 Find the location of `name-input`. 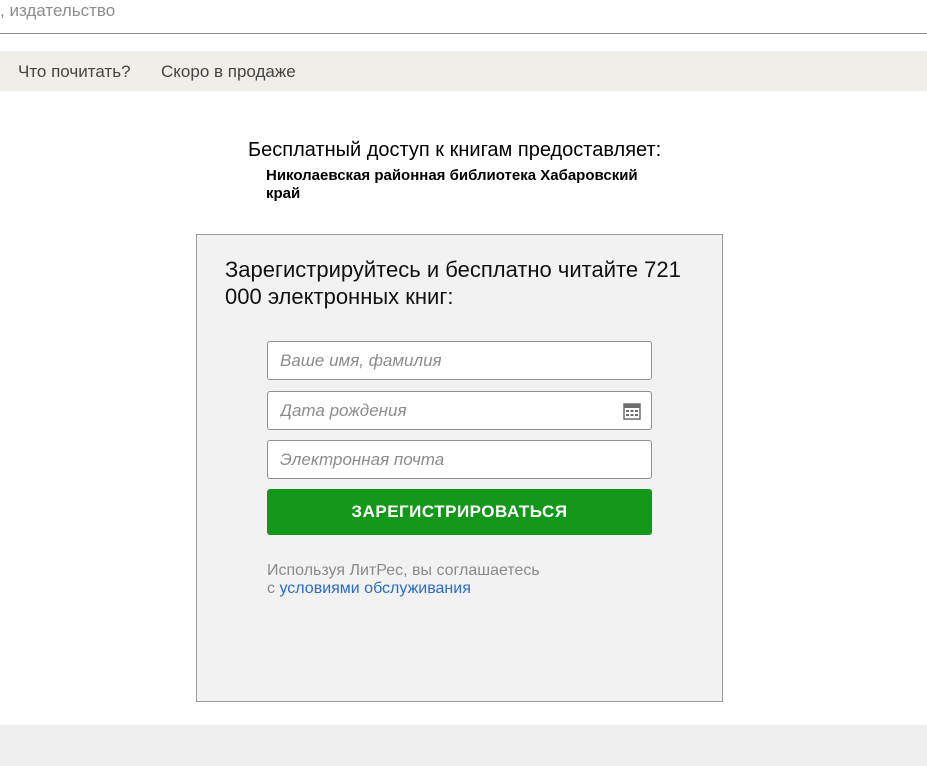

name-input is located at coordinates (459, 360).